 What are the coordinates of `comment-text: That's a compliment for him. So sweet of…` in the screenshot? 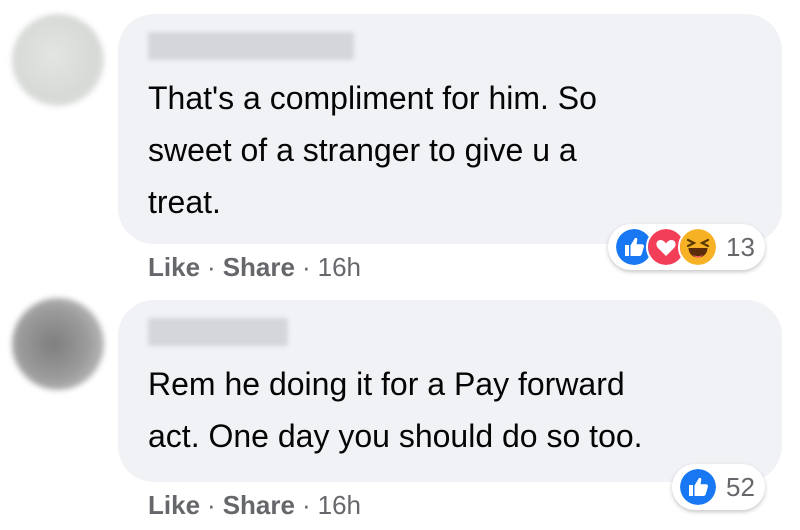 It's located at (372, 150).